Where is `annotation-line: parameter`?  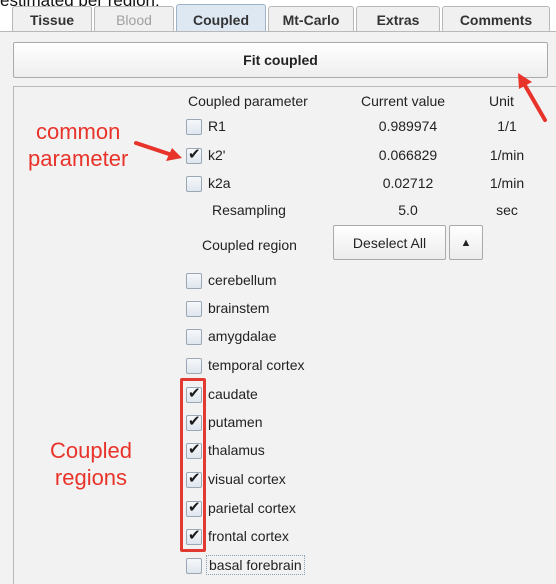
annotation-line: parameter is located at coordinates (78, 158).